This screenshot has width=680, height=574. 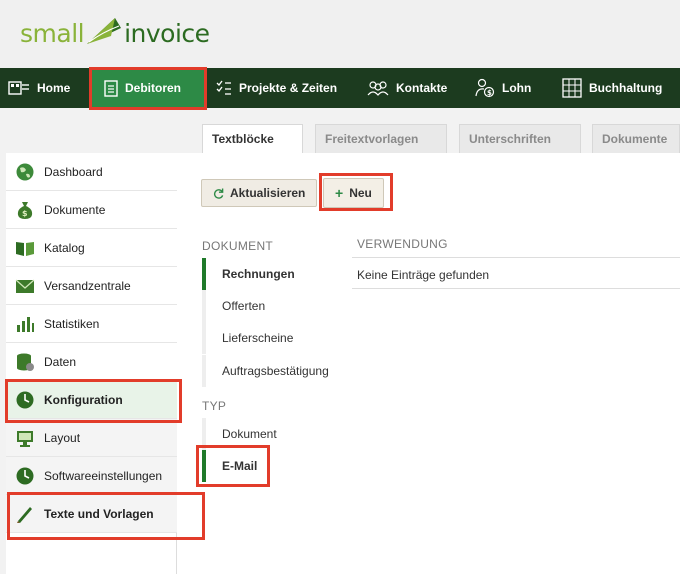 I want to click on nav-projekte-zeiten: Projekte & Zeiten, so click(x=276, y=88).